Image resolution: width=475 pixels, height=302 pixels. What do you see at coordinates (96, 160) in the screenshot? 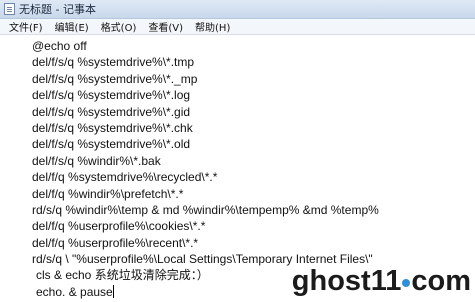
I see `editor-line: del/f/s/q %windir%\*.bak` at bounding box center [96, 160].